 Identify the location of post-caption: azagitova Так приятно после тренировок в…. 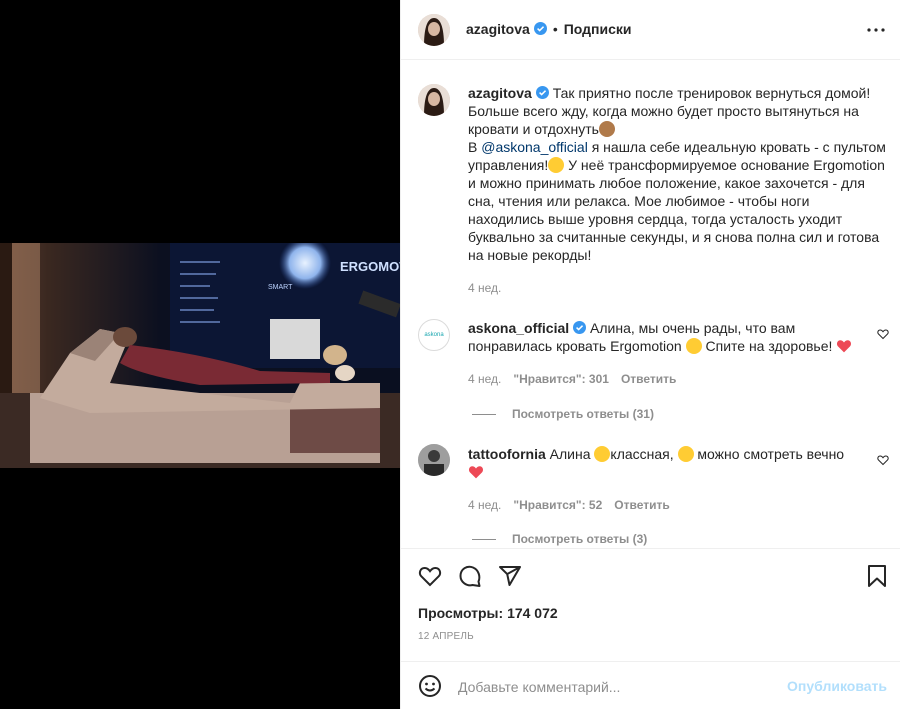
(678, 174).